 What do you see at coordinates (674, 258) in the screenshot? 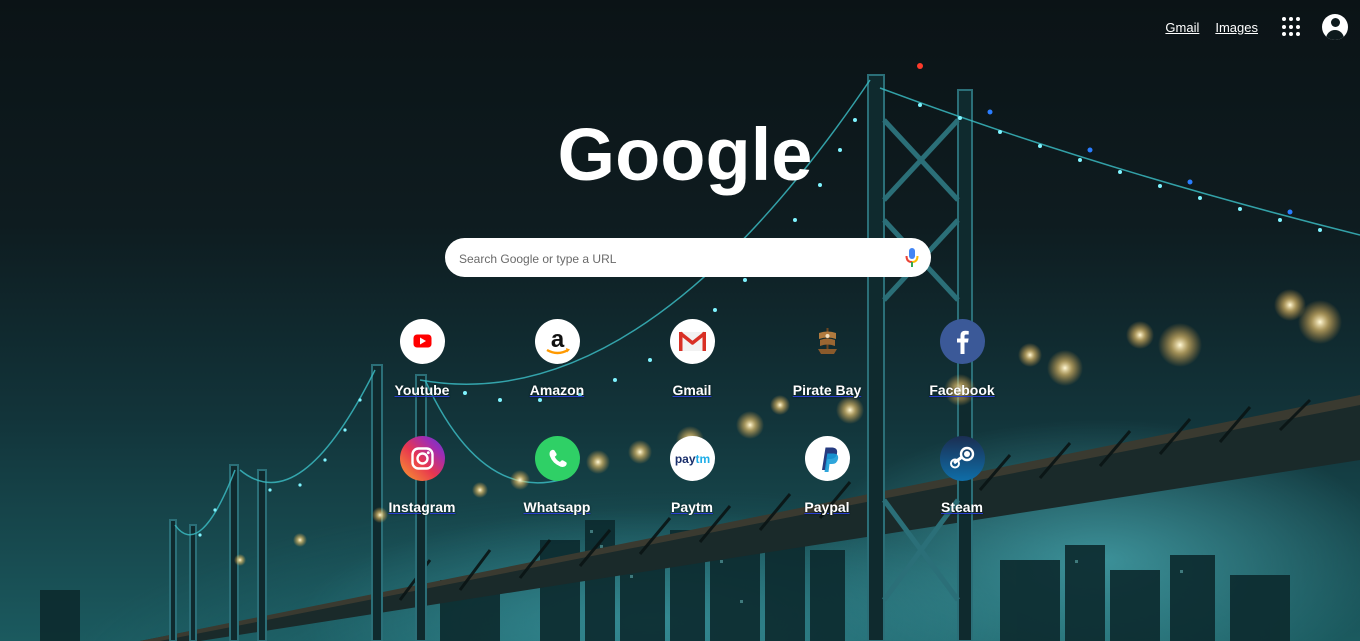
I see `search-input` at bounding box center [674, 258].